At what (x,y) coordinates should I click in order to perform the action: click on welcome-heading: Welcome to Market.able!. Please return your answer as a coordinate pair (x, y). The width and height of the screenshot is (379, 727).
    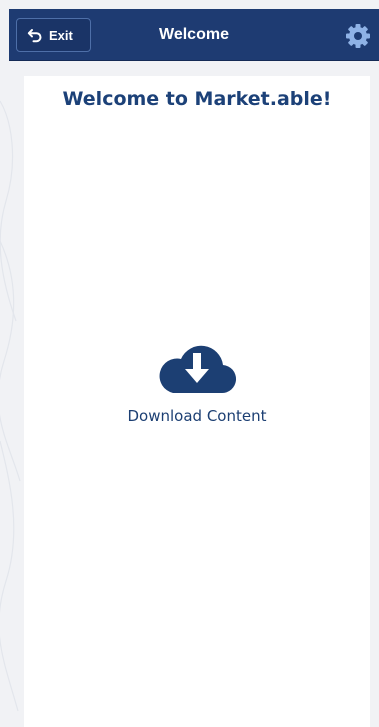
    Looking at the image, I should click on (197, 99).